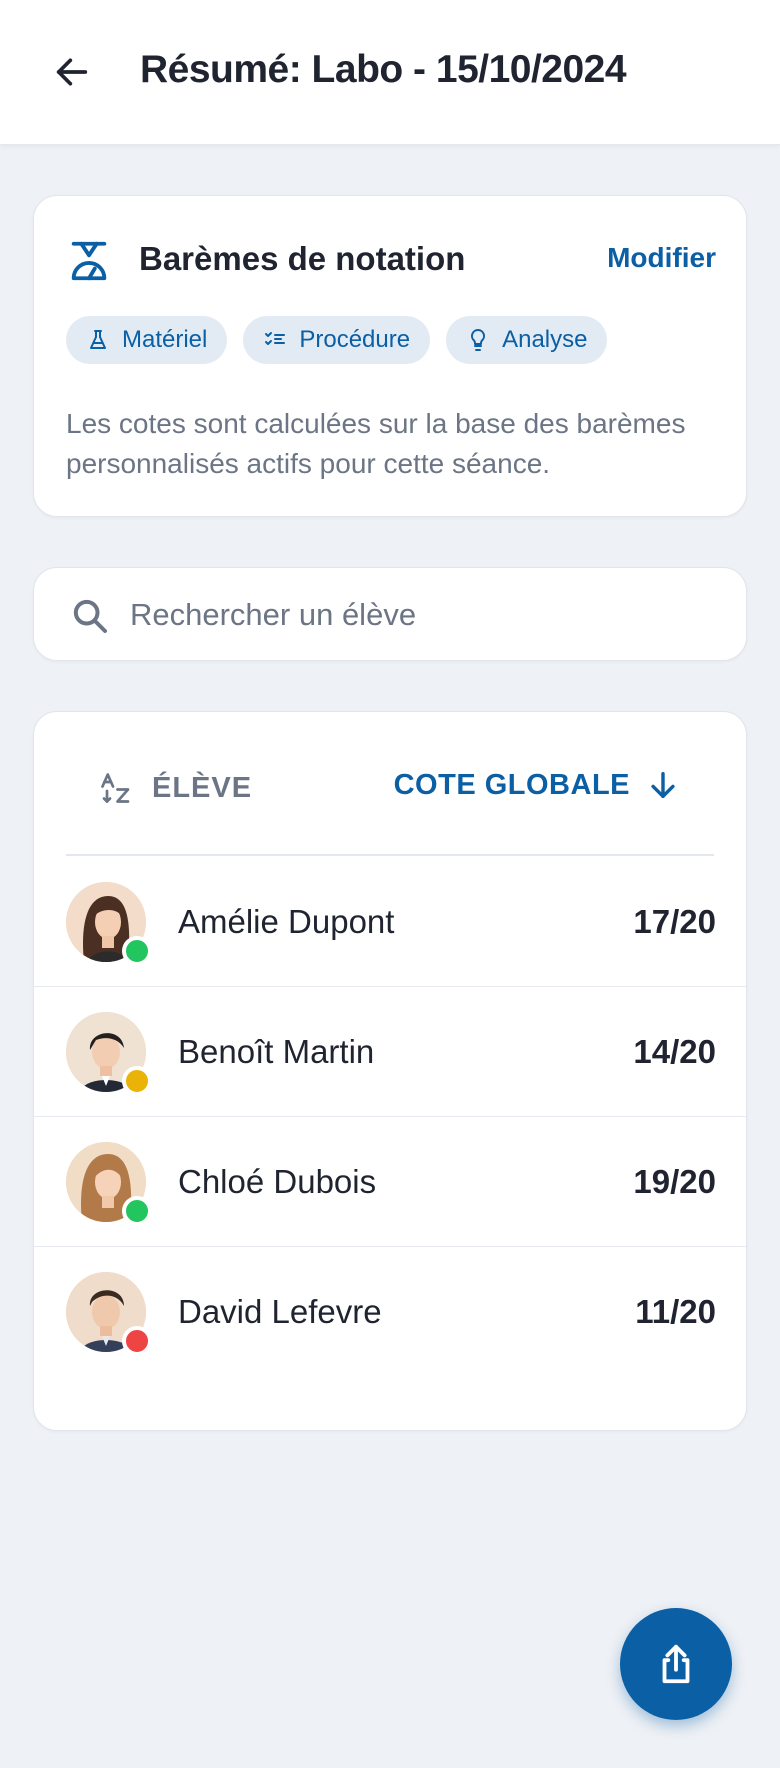 The image size is (780, 1768). What do you see at coordinates (390, 784) in the screenshot?
I see `list-header: ÉLÈVE COTE GLOBALE` at bounding box center [390, 784].